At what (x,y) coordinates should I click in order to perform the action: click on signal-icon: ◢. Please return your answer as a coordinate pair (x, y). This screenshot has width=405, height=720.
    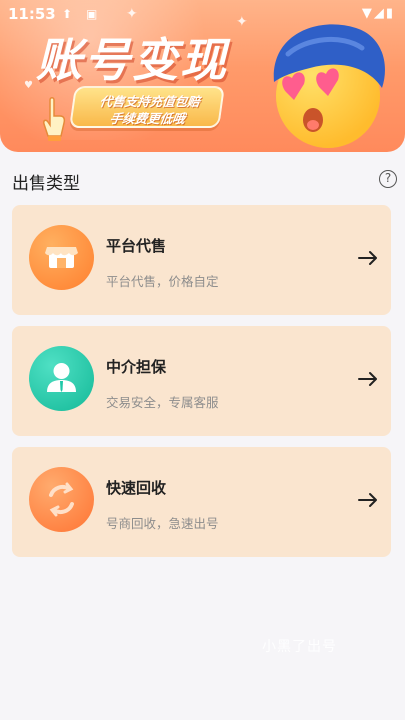
    Looking at the image, I should click on (379, 13).